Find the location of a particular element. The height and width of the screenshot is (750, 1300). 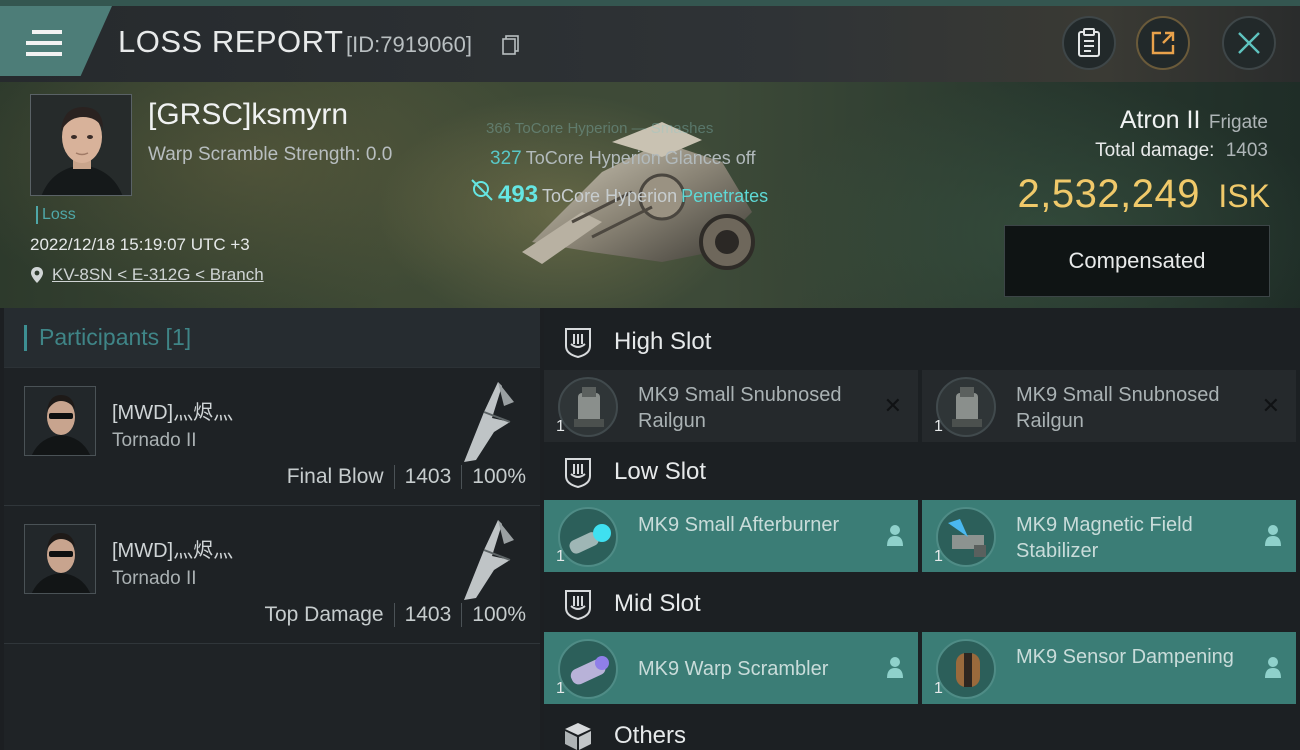

destroyed-icon: ✕ is located at coordinates (1270, 406).